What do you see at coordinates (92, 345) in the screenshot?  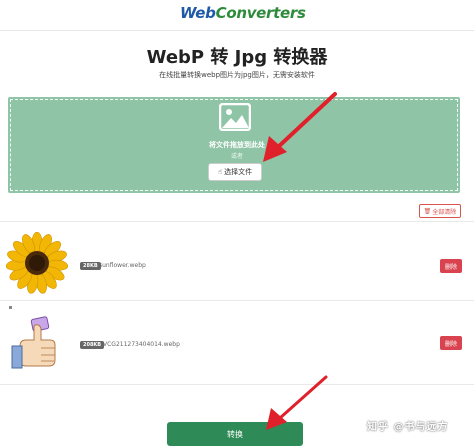 I see `file-size-badge: 208KB` at bounding box center [92, 345].